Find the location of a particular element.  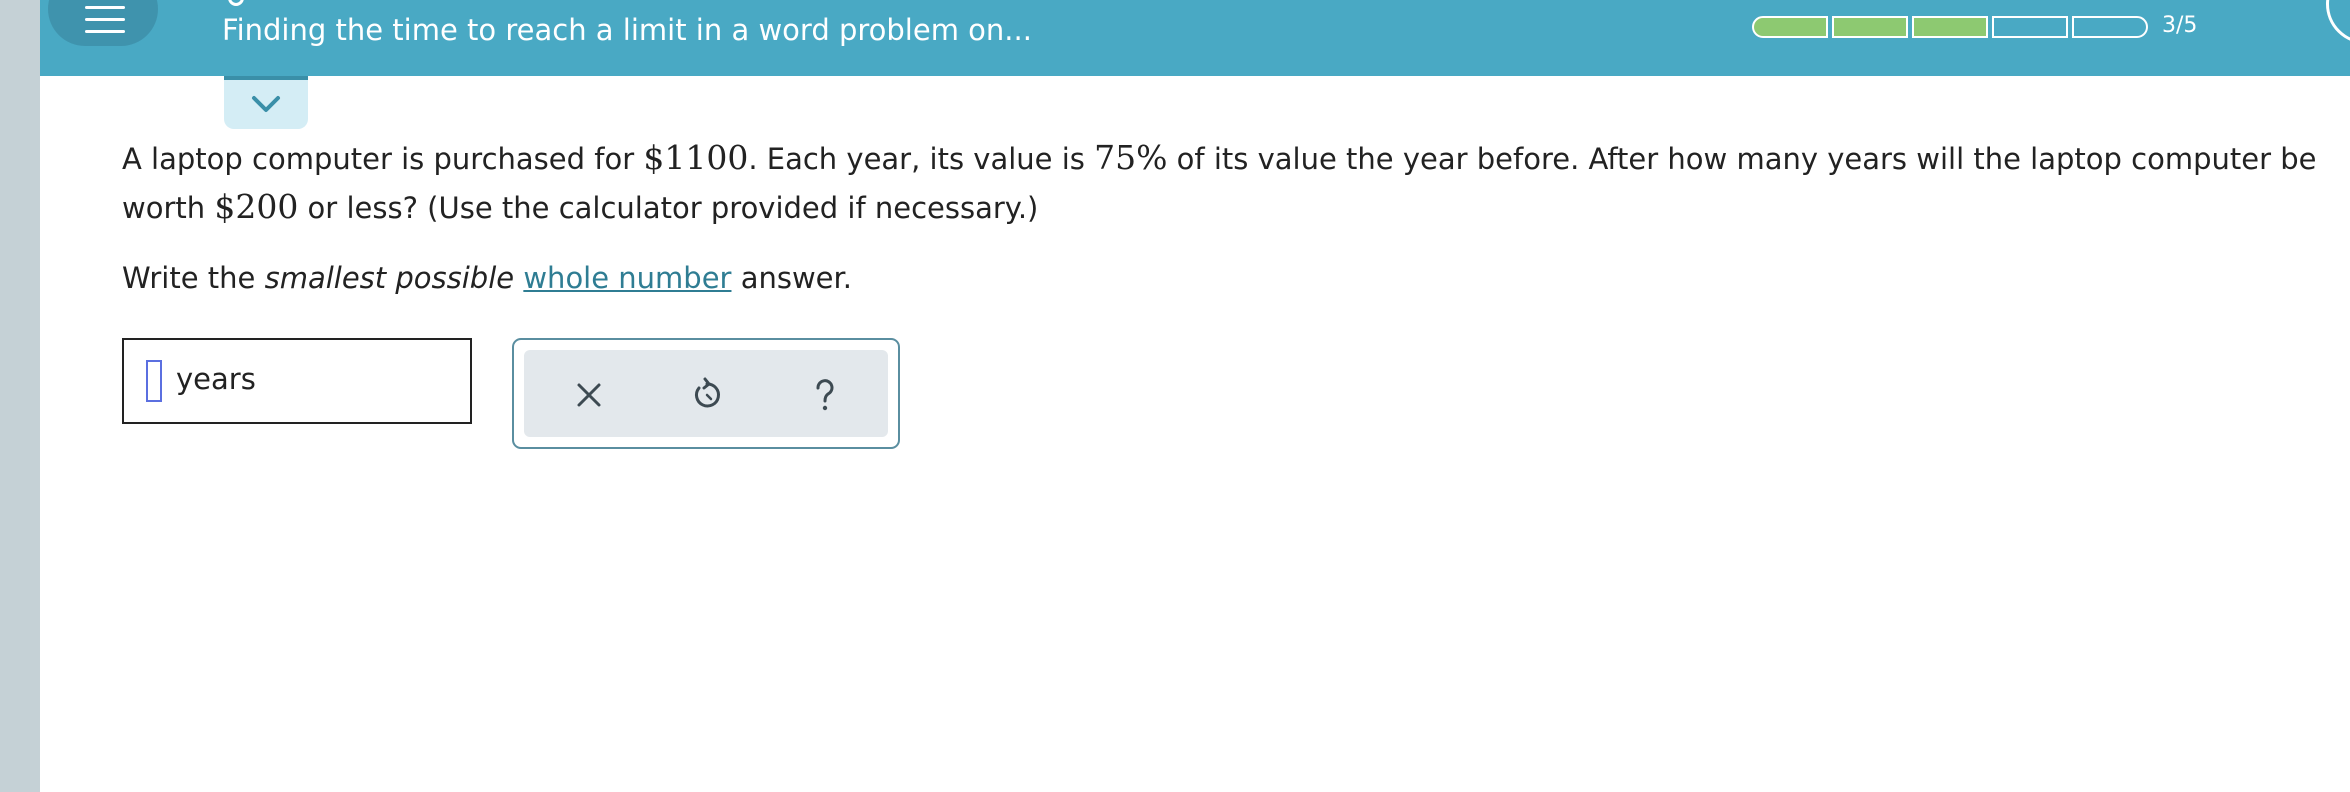

clear-button is located at coordinates (589, 395).